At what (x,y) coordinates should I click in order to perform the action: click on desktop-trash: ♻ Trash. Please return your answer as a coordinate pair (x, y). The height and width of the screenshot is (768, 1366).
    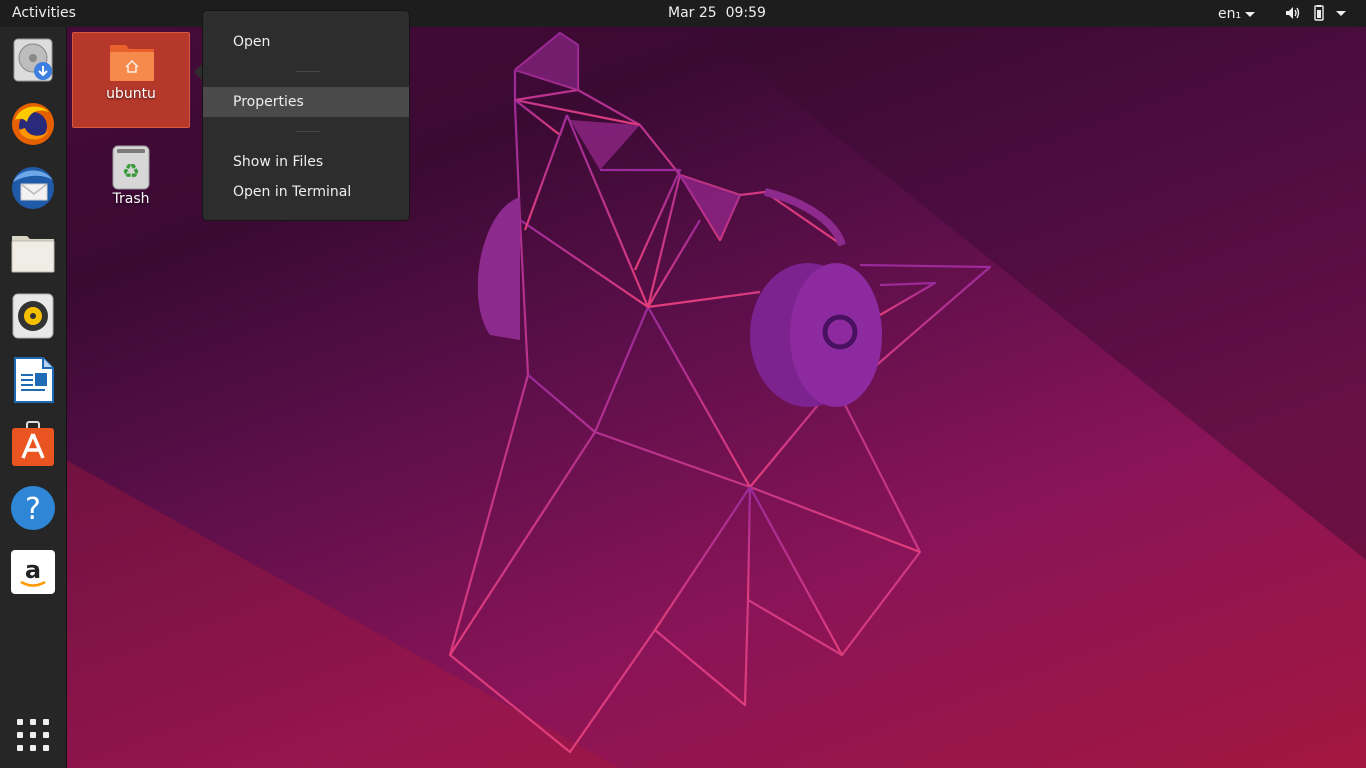
    Looking at the image, I should click on (131, 178).